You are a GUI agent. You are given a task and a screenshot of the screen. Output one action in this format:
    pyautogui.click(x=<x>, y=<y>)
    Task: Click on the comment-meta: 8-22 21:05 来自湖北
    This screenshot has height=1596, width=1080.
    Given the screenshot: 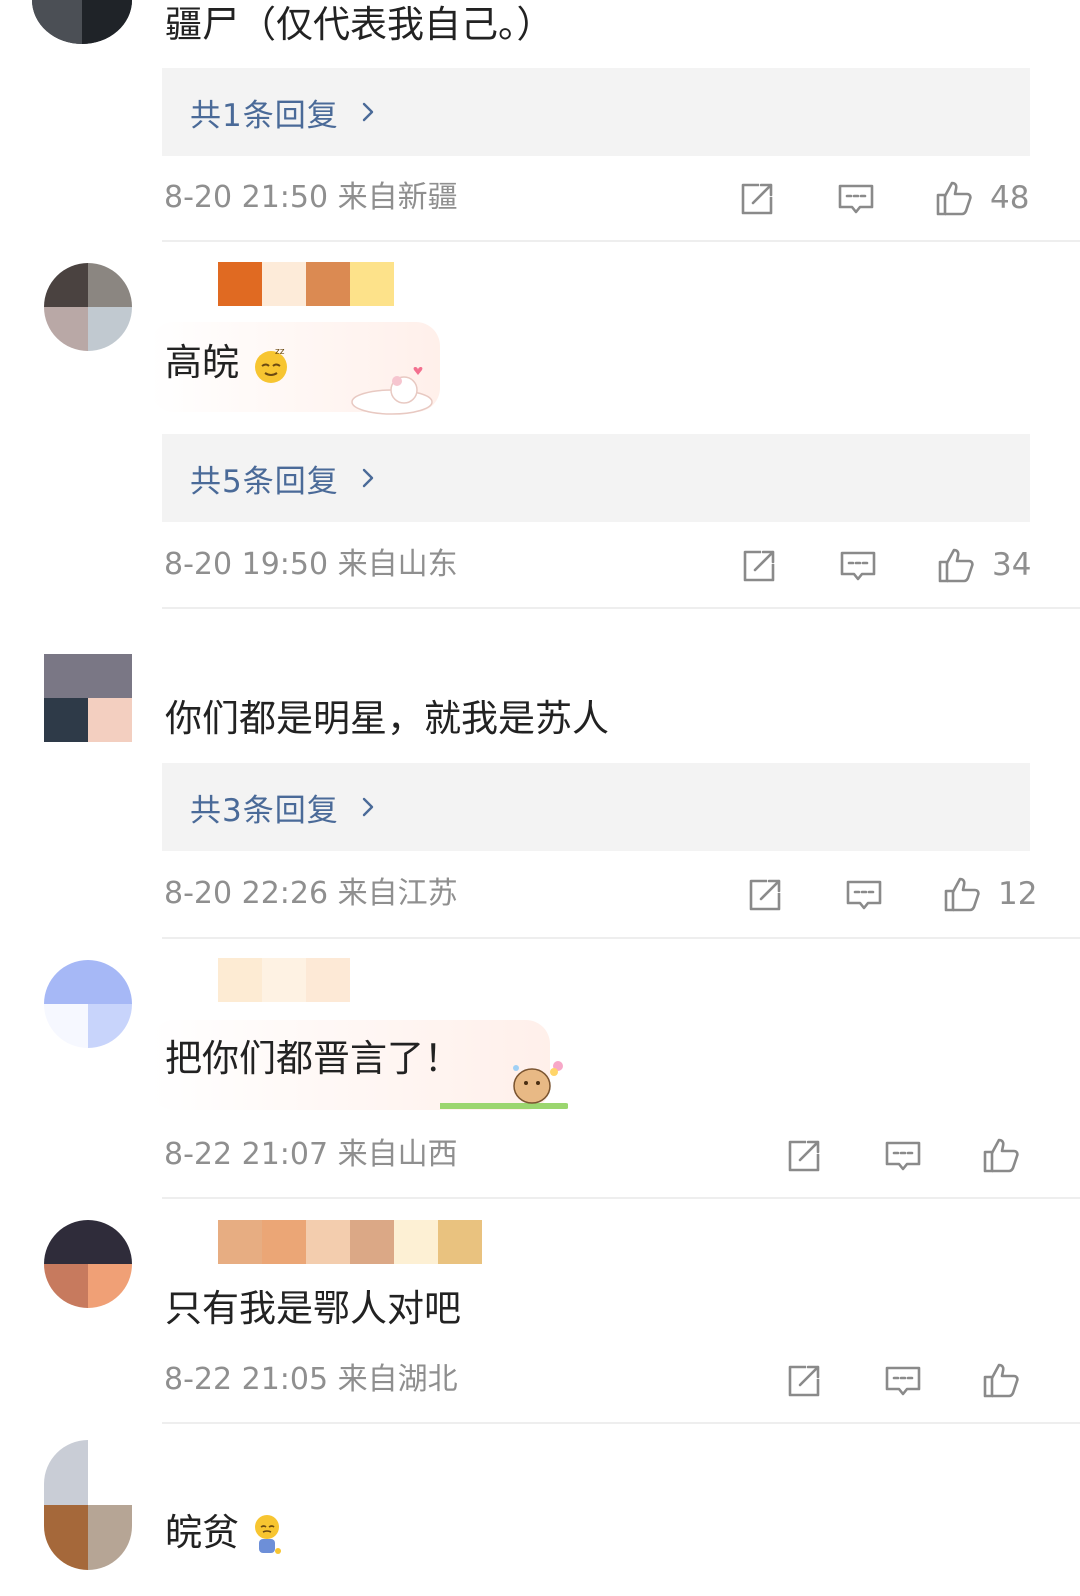 What is the action you would take?
    pyautogui.click(x=311, y=1379)
    